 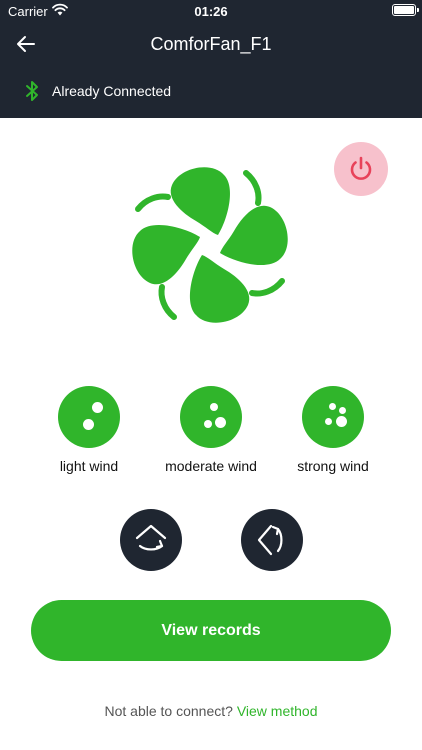 What do you see at coordinates (211, 466) in the screenshot?
I see `moderate-wind-label: moderate wind` at bounding box center [211, 466].